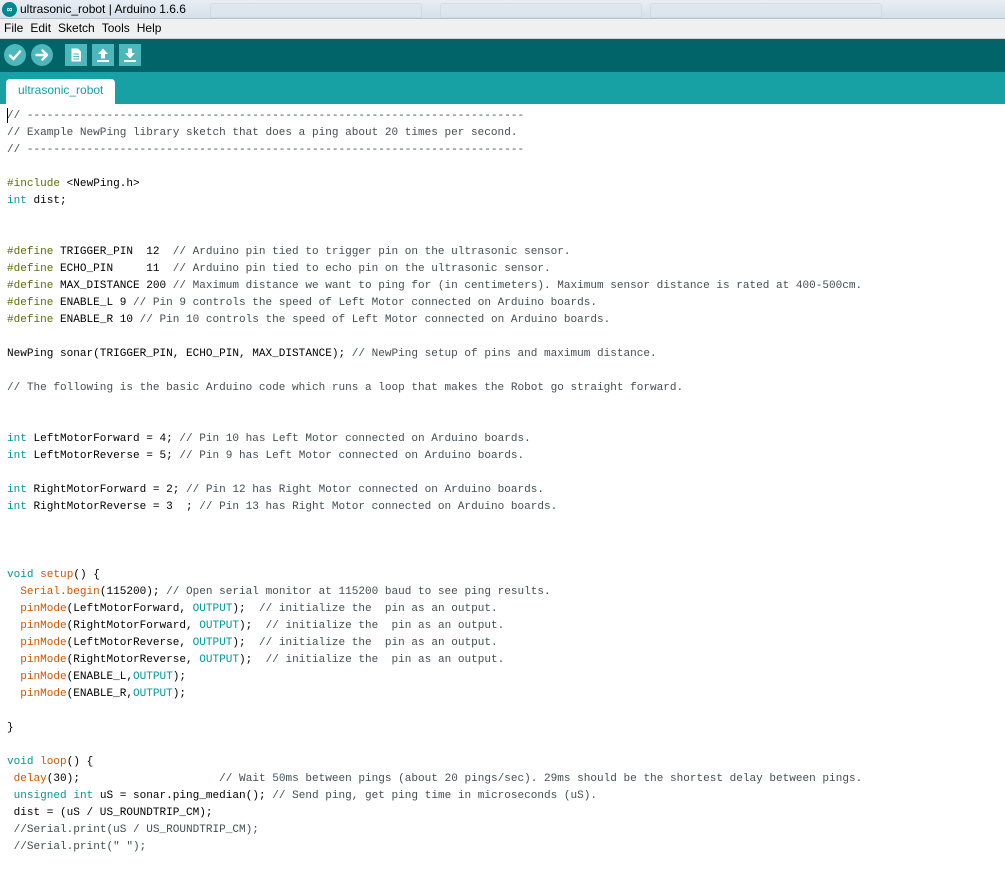 This screenshot has height=885, width=1005. I want to click on code-line: pinMode(ENABLE_R,OUTPUT);, so click(434, 694).